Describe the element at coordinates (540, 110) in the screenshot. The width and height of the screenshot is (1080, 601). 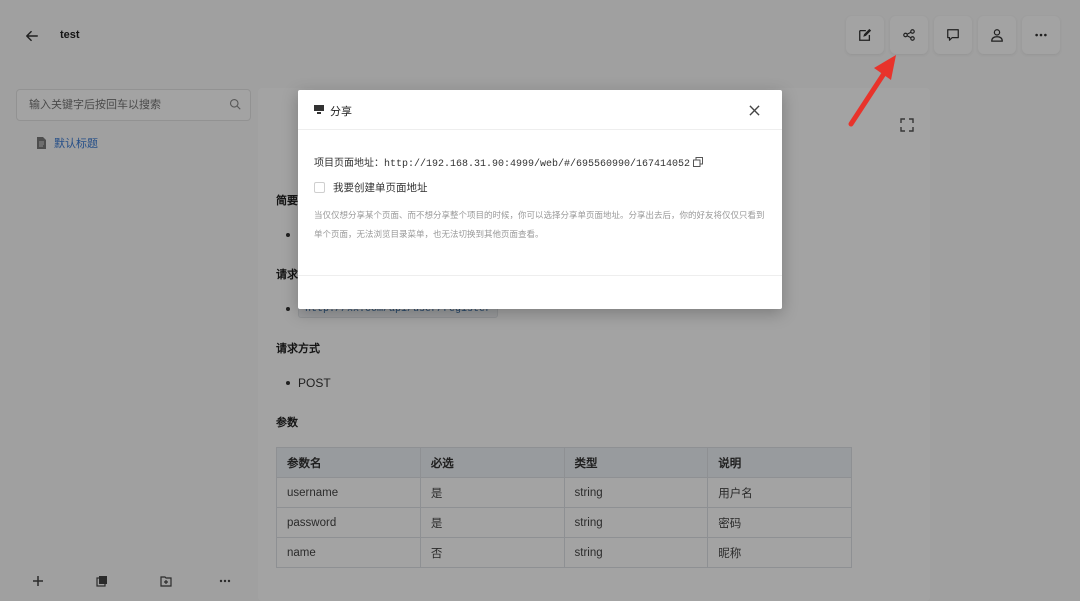
I see `dialog-header: 分享` at that location.